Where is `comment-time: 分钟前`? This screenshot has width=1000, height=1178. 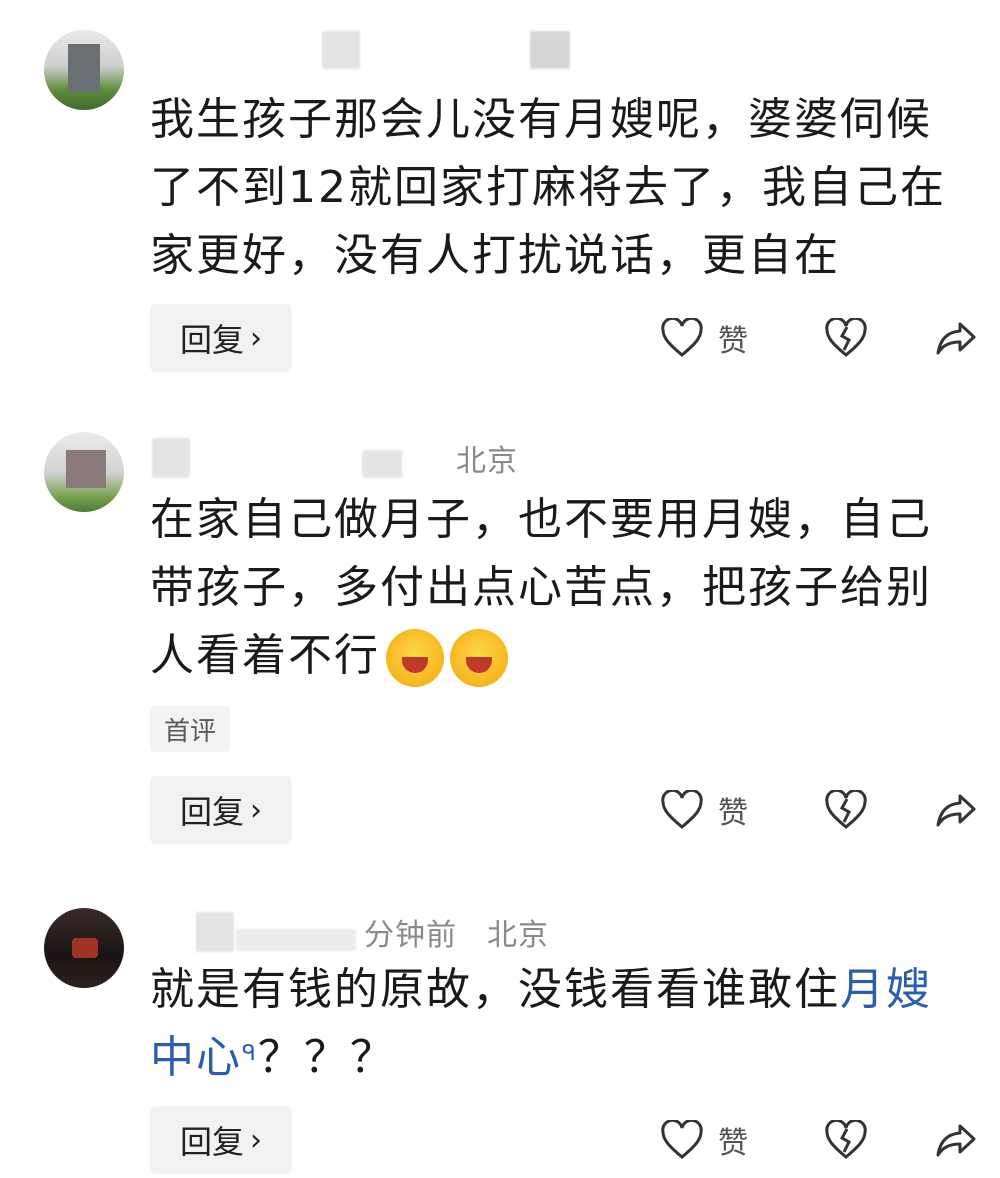 comment-time: 分钟前 is located at coordinates (410, 935).